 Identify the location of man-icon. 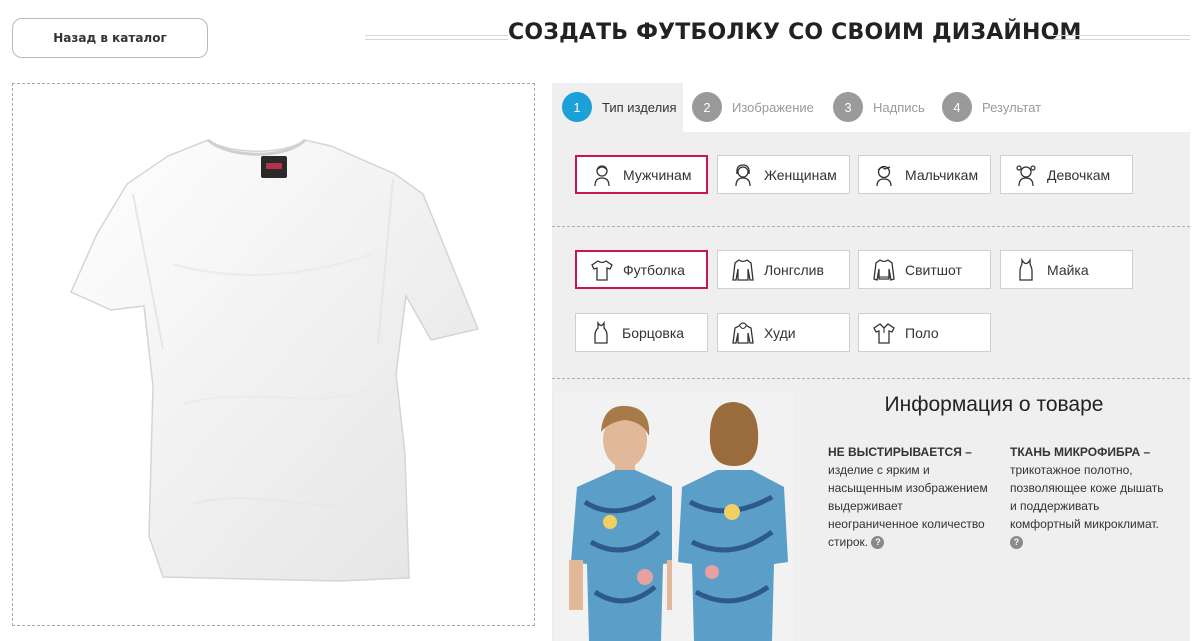
(602, 175).